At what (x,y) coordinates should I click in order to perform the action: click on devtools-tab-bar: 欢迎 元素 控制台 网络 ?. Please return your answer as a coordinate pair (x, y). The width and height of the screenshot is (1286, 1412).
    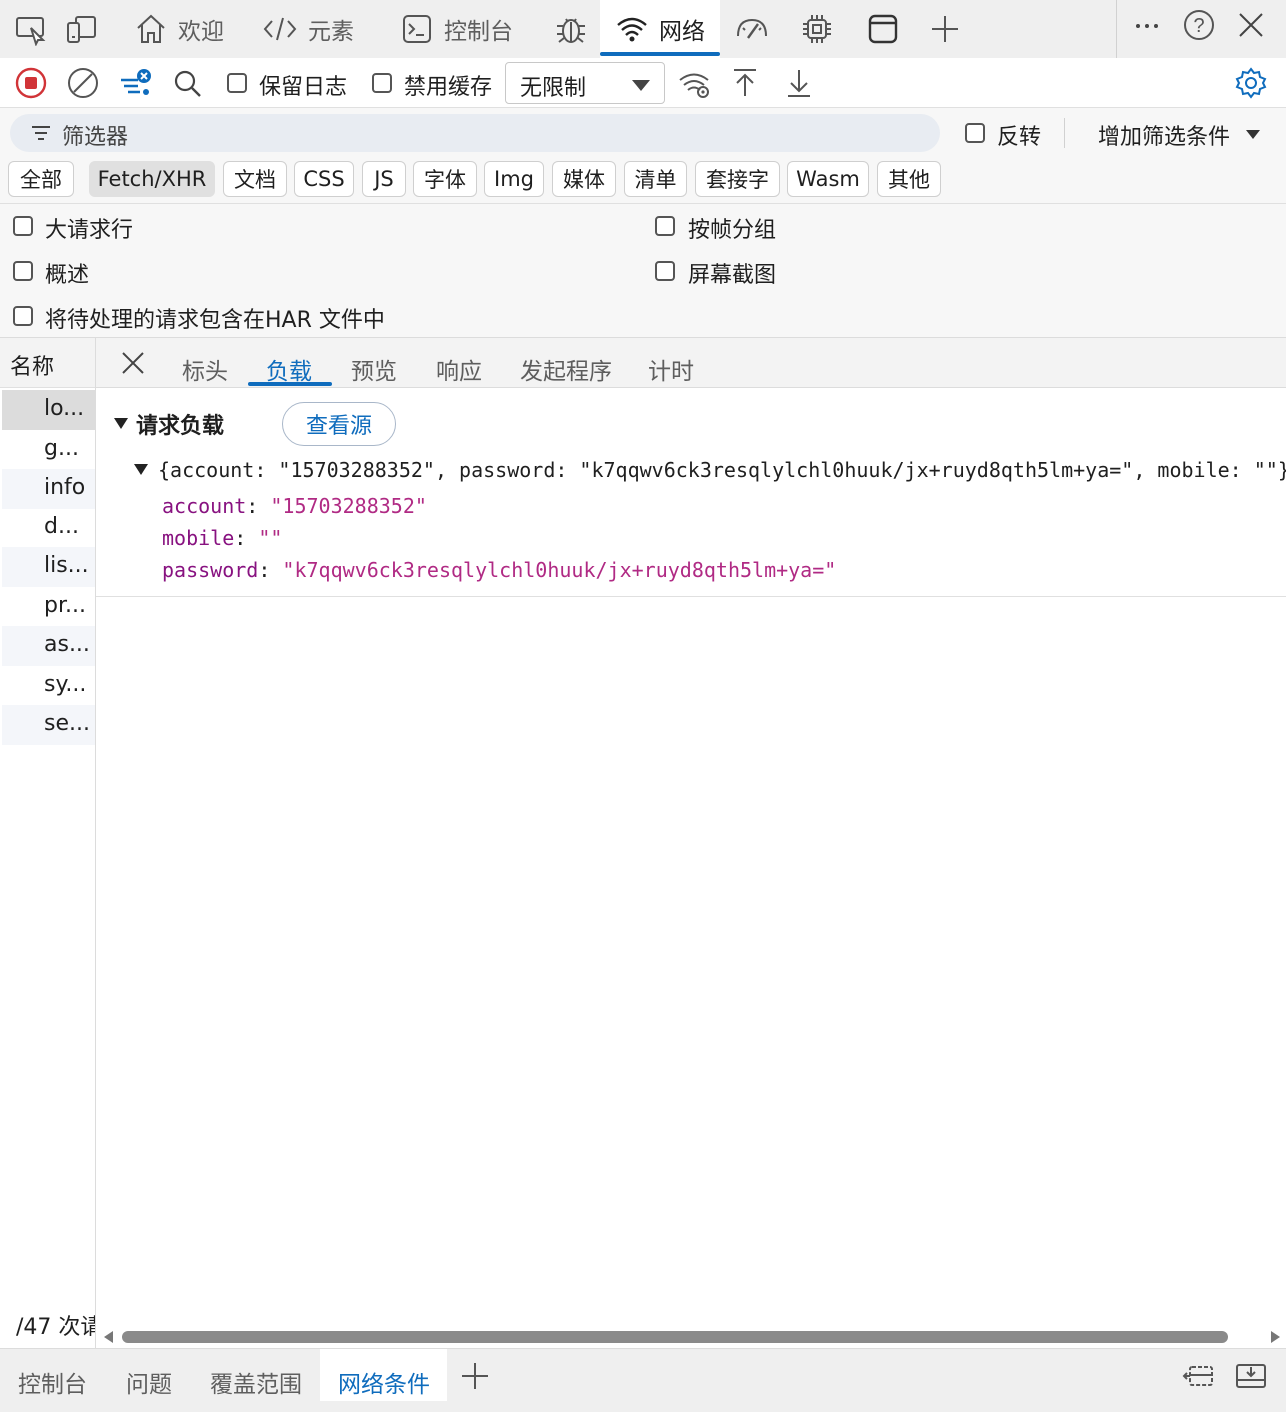
    Looking at the image, I should click on (643, 29).